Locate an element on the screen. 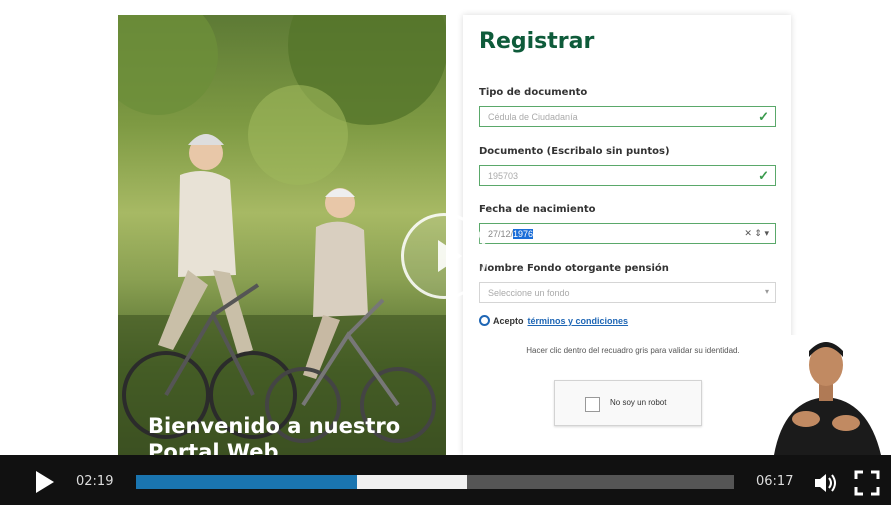 The width and height of the screenshot is (891, 505). played-bar is located at coordinates (246, 482).